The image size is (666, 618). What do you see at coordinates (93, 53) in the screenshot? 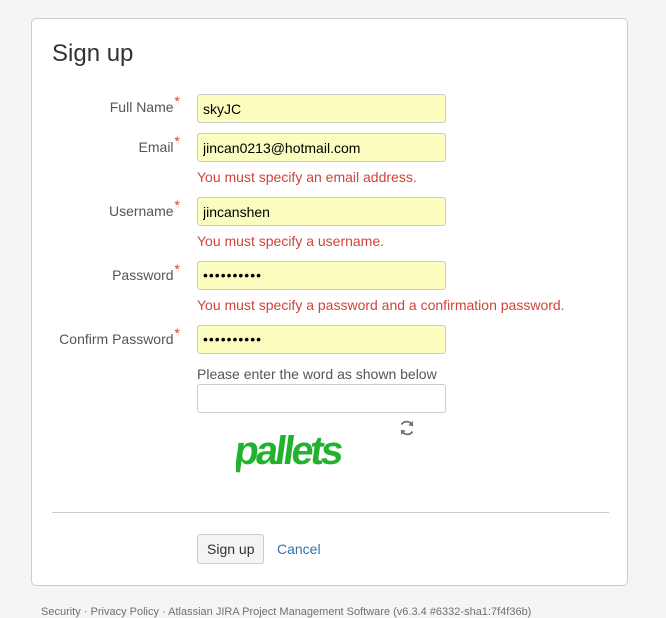
I see `page-title: Sign up` at bounding box center [93, 53].